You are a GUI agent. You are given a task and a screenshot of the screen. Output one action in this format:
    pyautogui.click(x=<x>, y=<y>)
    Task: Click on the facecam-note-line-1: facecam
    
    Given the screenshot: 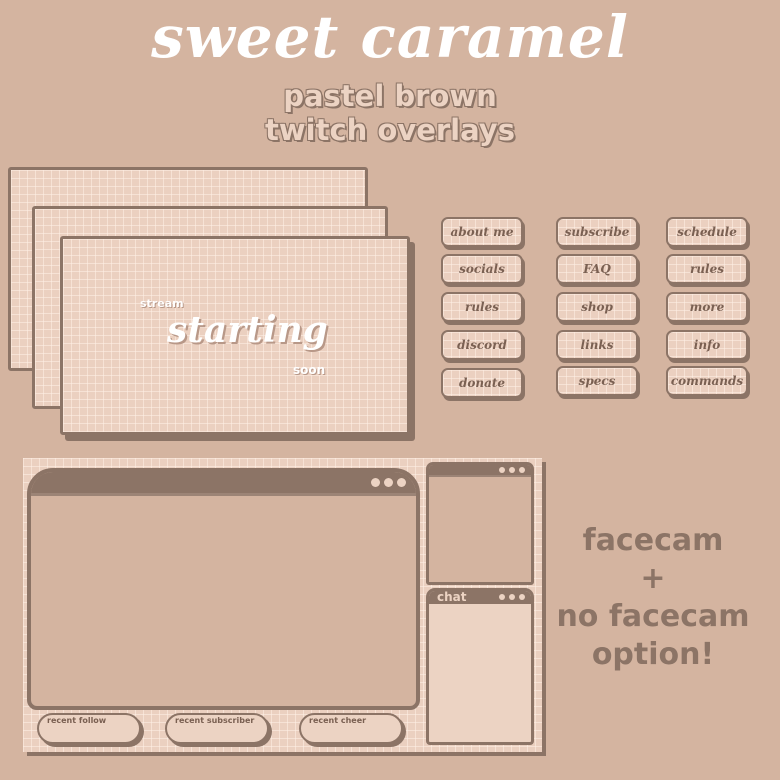 What is the action you would take?
    pyautogui.click(x=653, y=540)
    